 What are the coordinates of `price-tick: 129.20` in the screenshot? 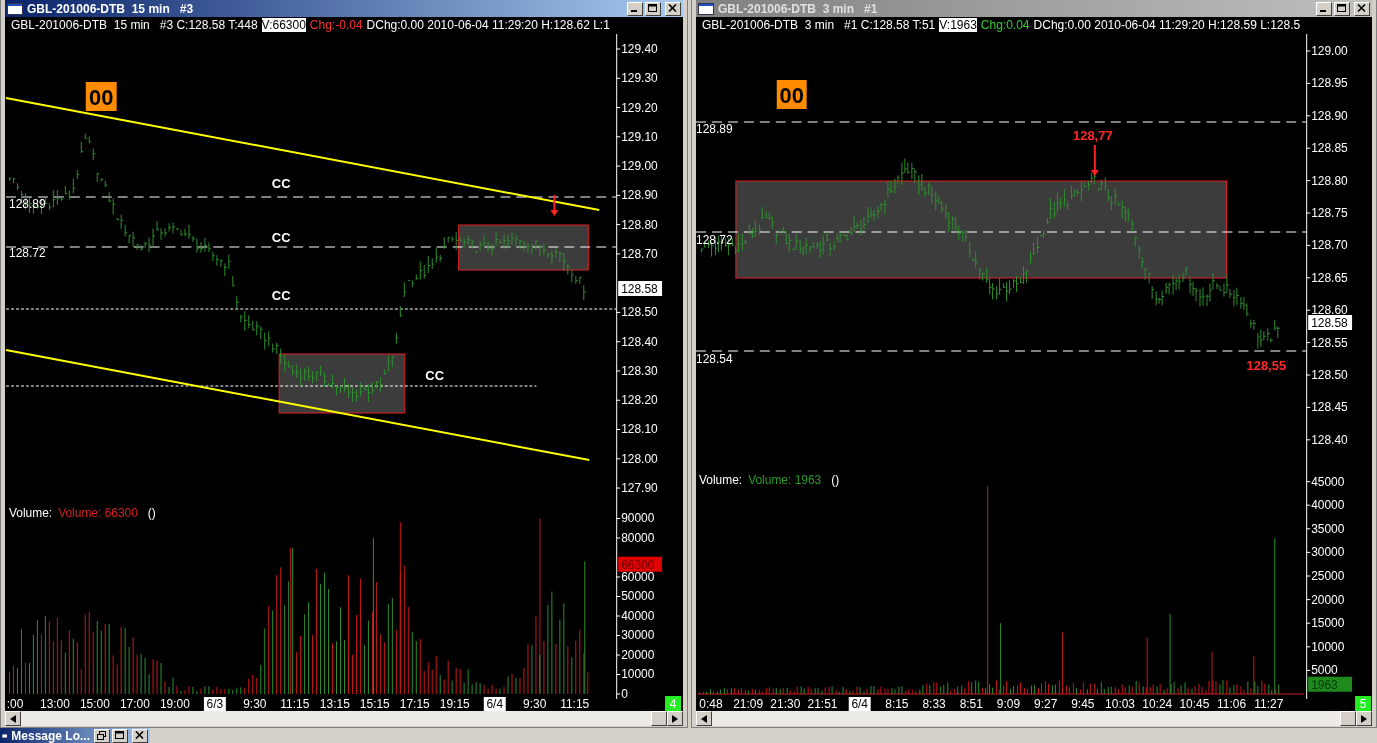 It's located at (639, 107).